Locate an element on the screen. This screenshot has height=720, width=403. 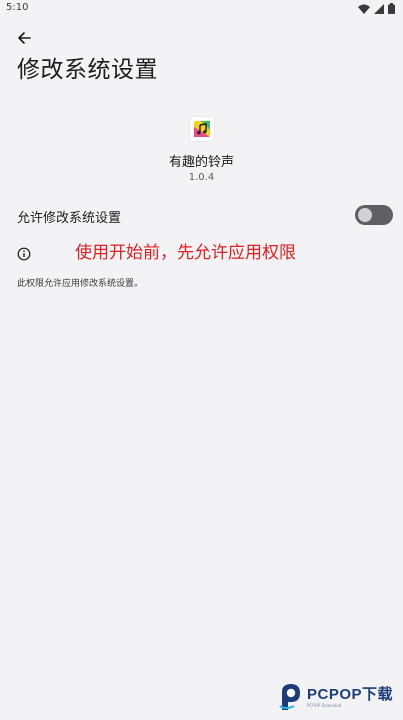
allow-modify-settings-toggle is located at coordinates (374, 215).